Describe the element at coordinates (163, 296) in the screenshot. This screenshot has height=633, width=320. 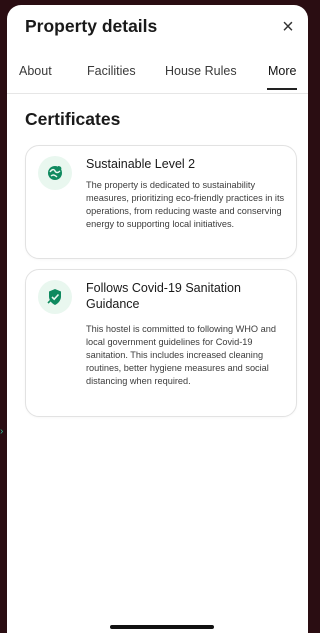
I see `certificate-title: Follows Covid-19 Sanitation Guidance` at that location.